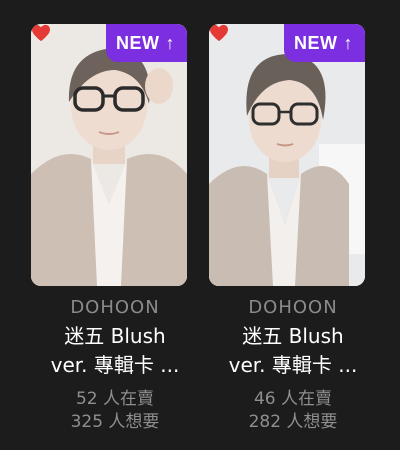 The width and height of the screenshot is (400, 450). I want to click on product-stats: 52 人在賣 325 人想要, so click(115, 411).